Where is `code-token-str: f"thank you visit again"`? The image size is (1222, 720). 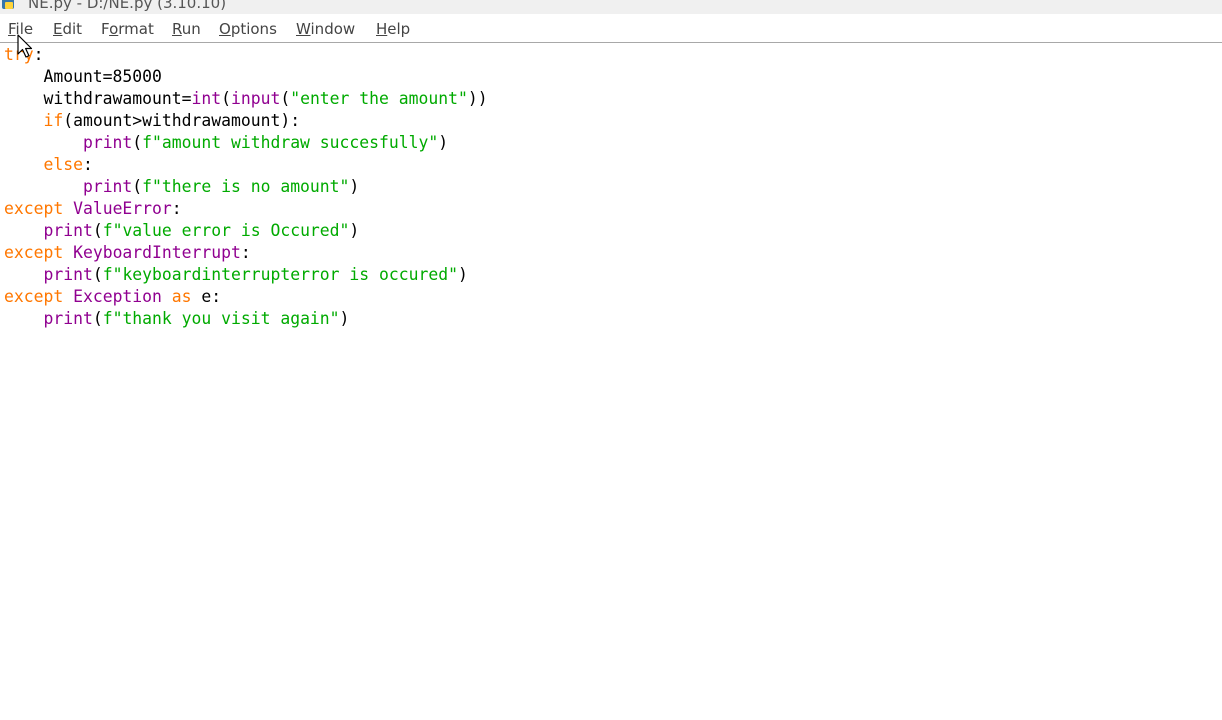 code-token-str: f"thank you visit again" is located at coordinates (221, 318).